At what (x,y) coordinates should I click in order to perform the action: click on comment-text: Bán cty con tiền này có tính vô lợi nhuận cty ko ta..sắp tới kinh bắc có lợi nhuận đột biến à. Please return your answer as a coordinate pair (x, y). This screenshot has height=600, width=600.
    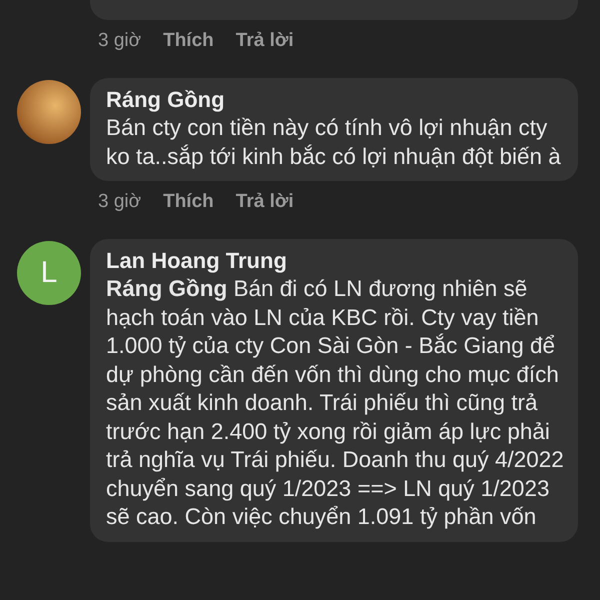
    Looking at the image, I should click on (334, 142).